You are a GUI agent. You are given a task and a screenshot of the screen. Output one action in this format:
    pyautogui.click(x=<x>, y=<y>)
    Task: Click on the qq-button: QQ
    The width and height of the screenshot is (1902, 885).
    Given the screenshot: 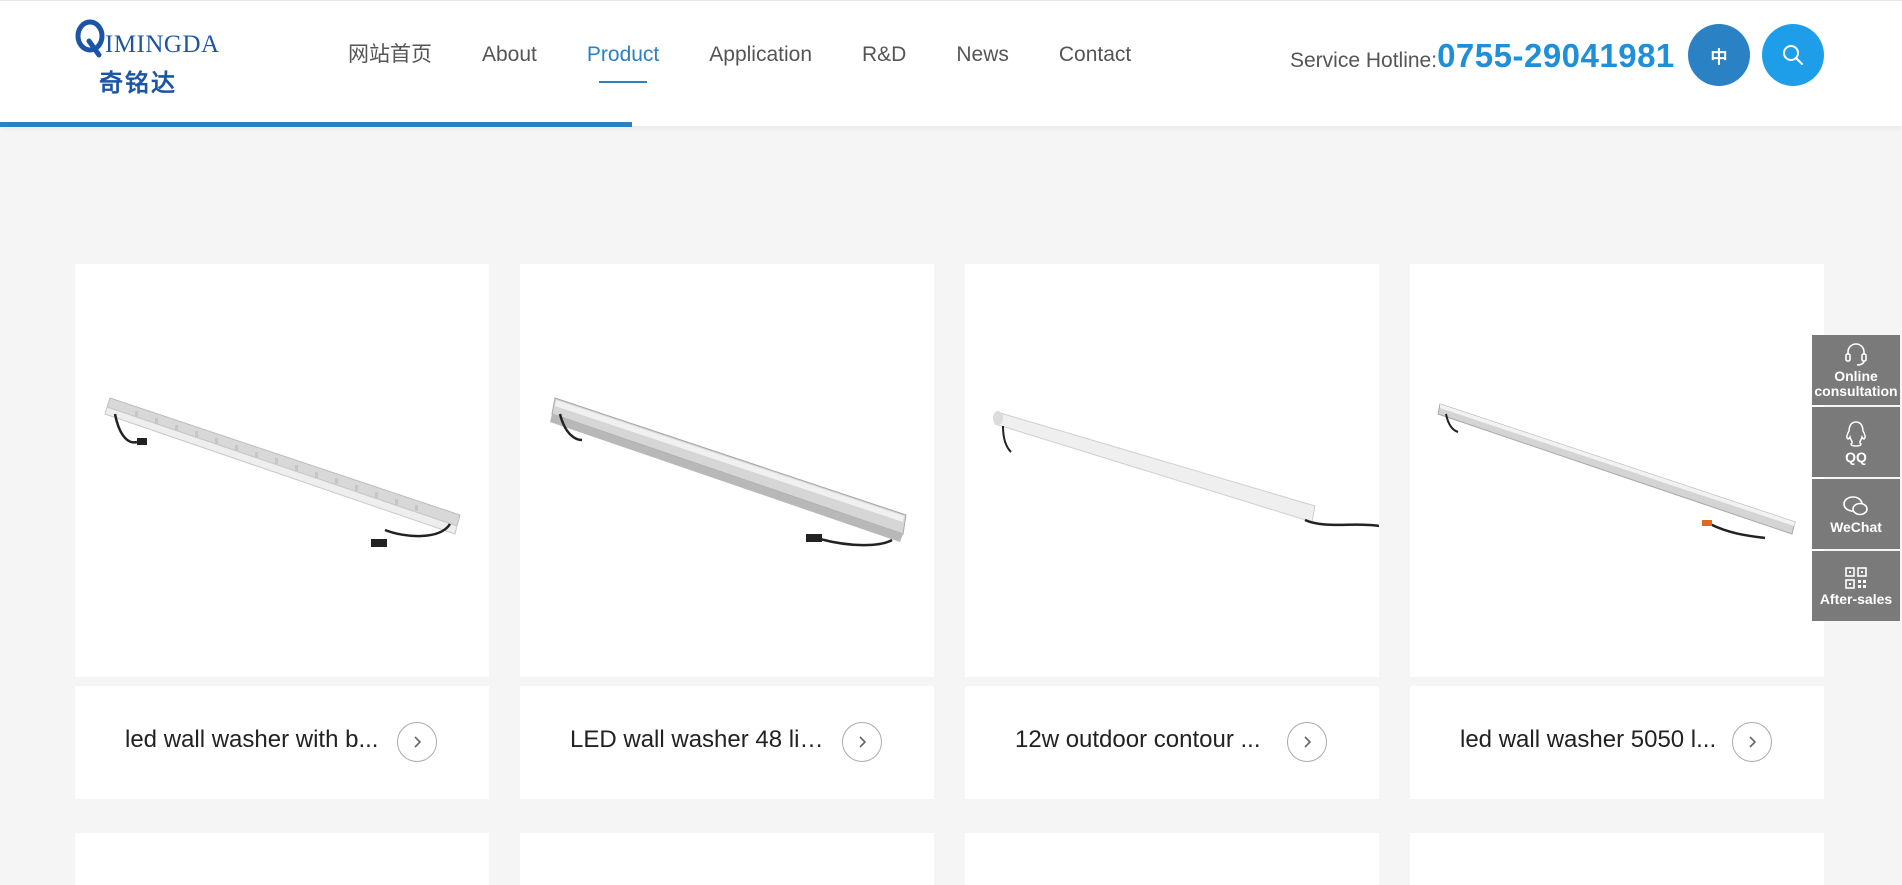 What is the action you would take?
    pyautogui.click(x=1856, y=442)
    